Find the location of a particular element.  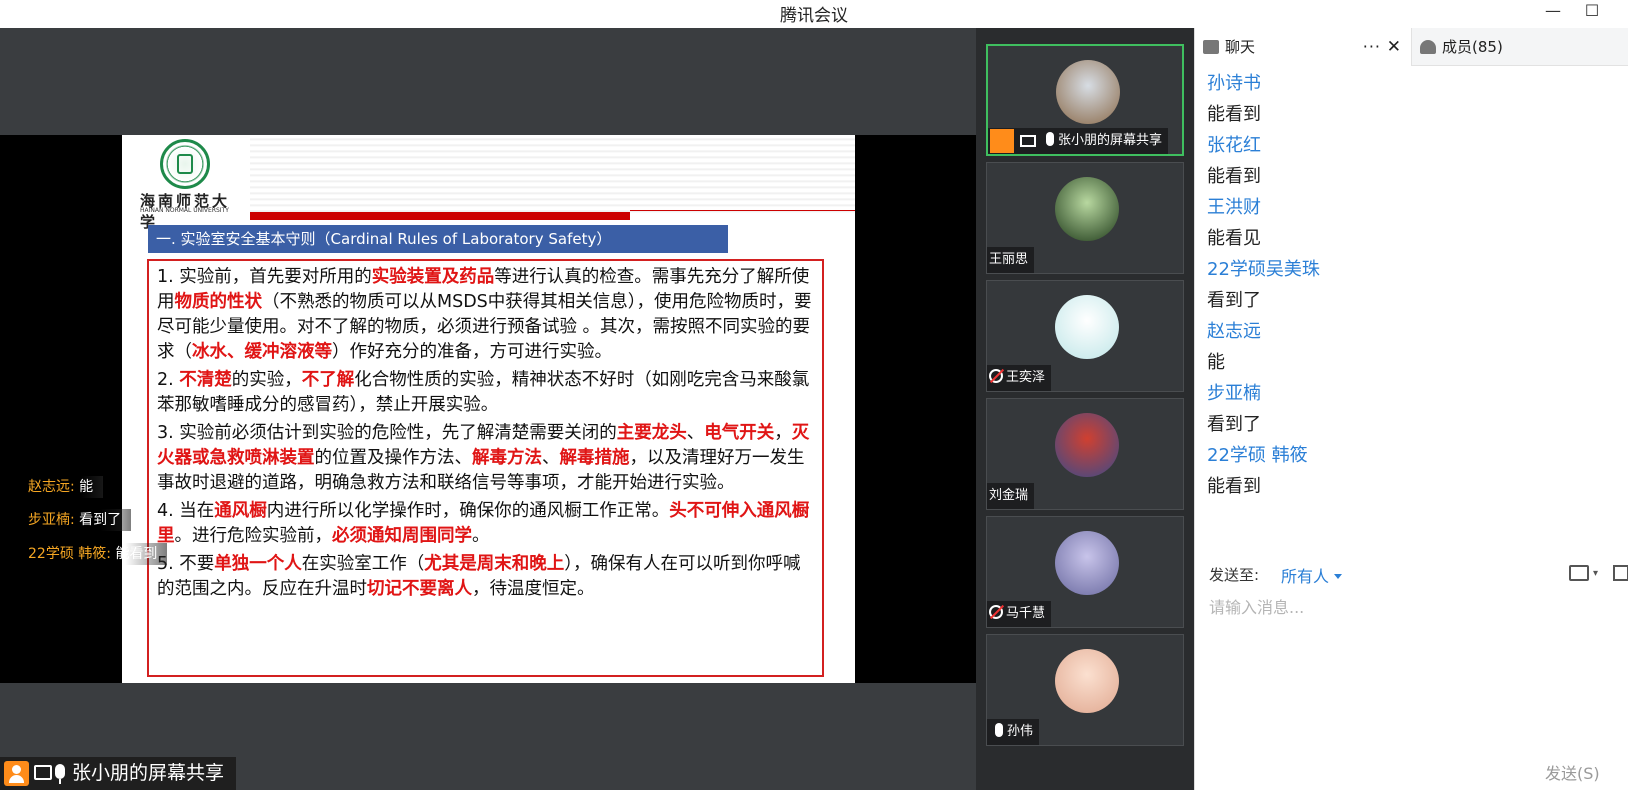

chat-message-text: 能看见 is located at coordinates (1234, 238).